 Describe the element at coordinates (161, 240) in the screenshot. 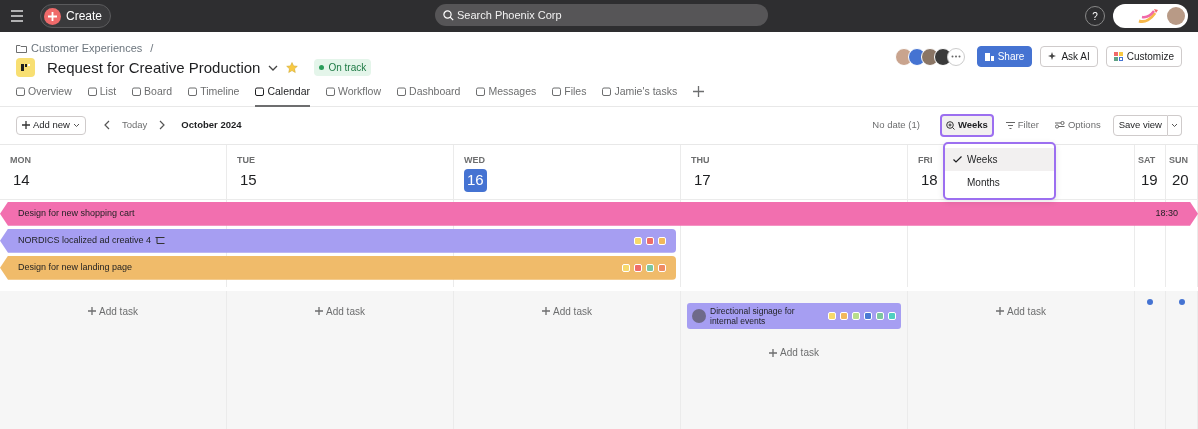

I see `subtask-icon` at that location.